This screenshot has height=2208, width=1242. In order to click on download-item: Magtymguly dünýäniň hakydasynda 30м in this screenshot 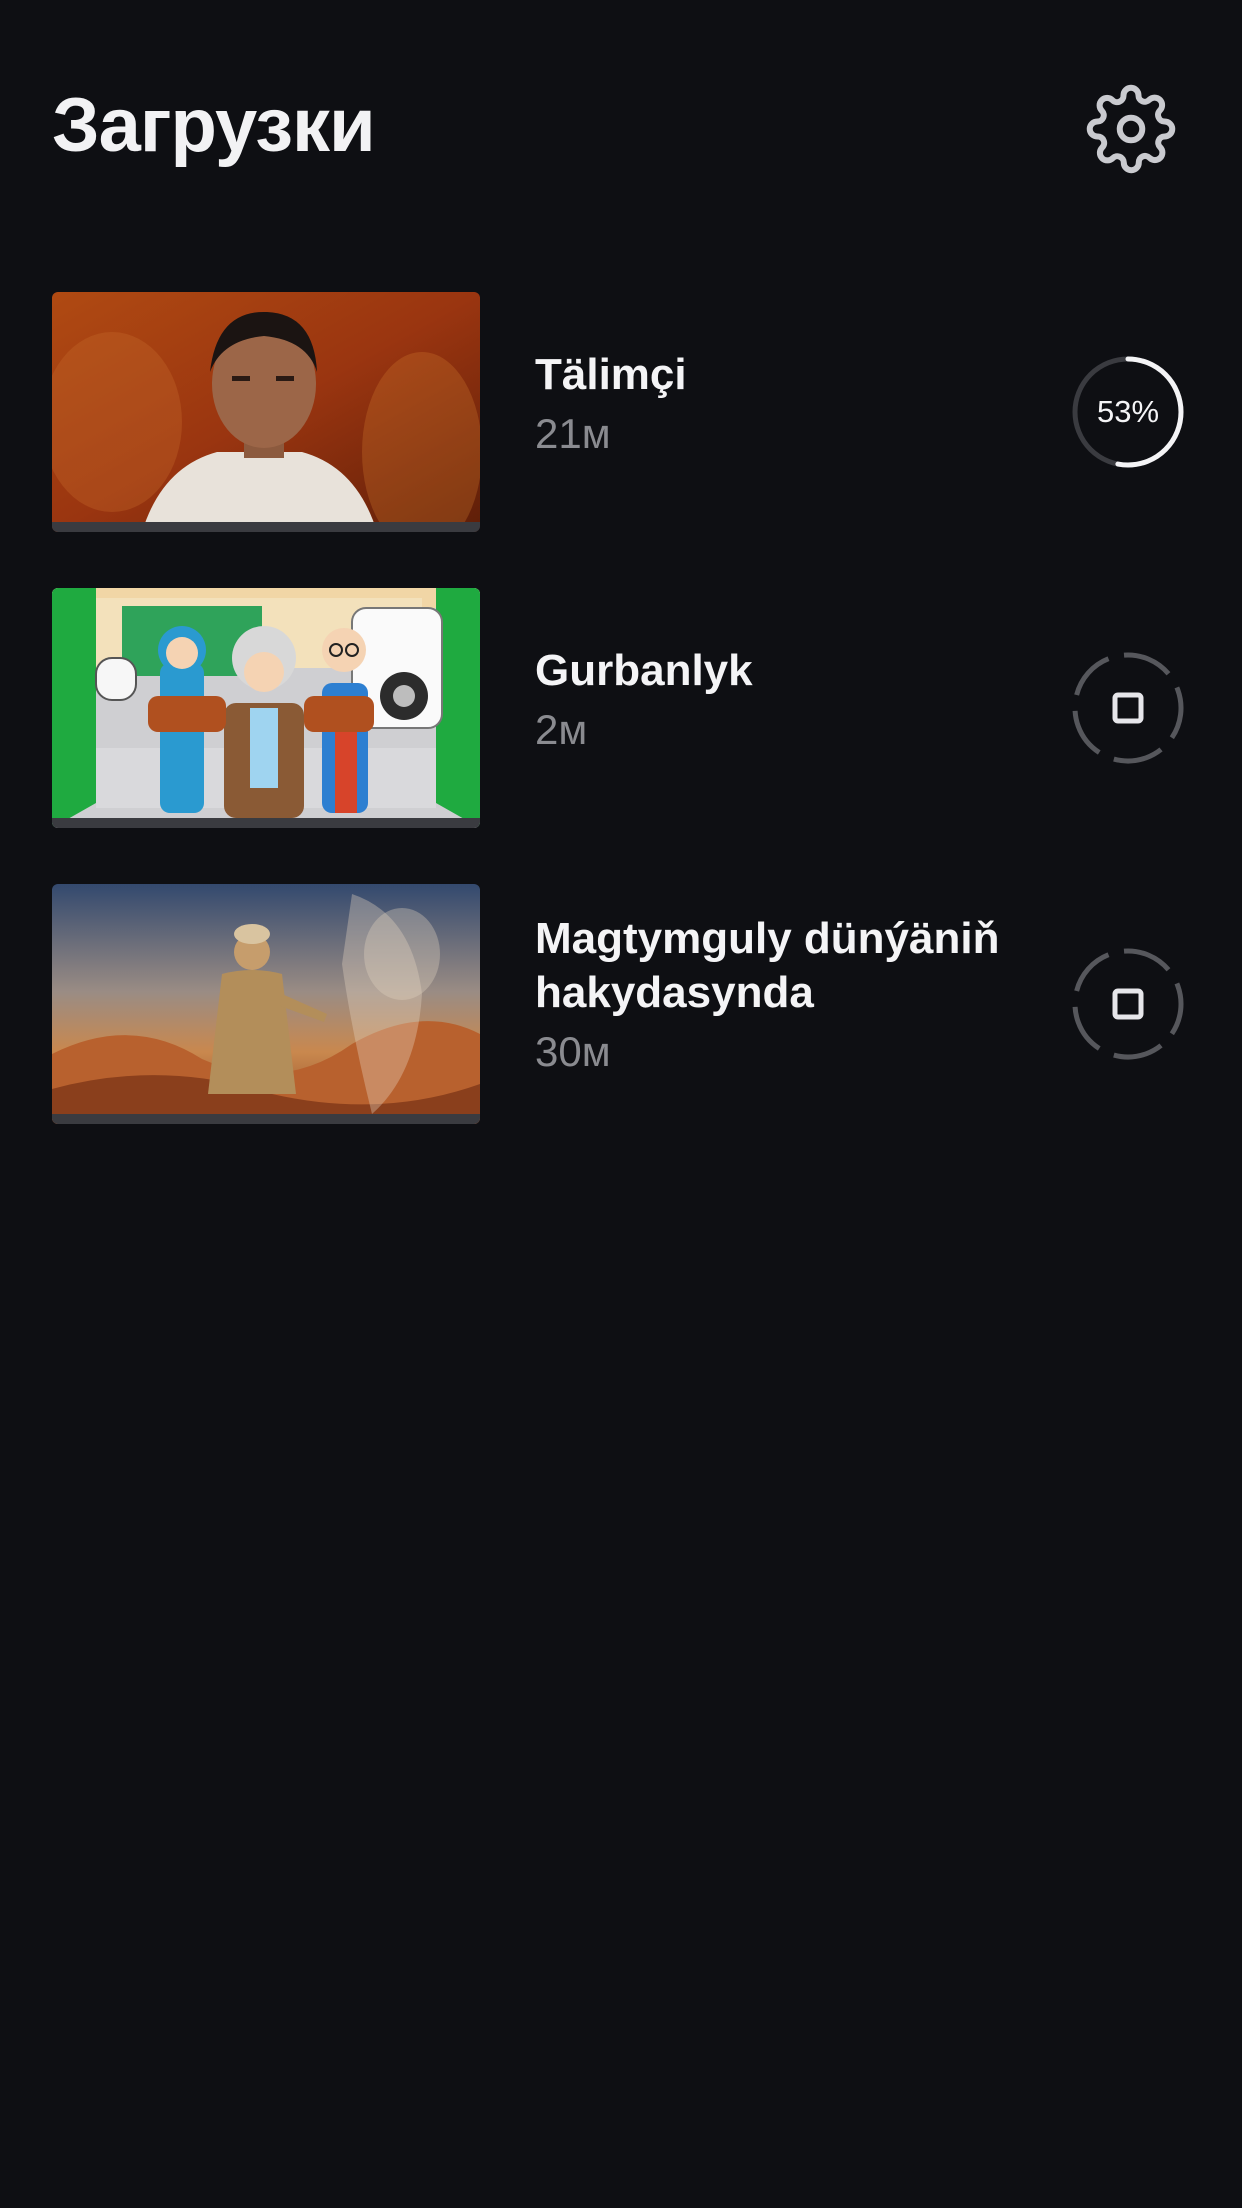, I will do `click(621, 1004)`.